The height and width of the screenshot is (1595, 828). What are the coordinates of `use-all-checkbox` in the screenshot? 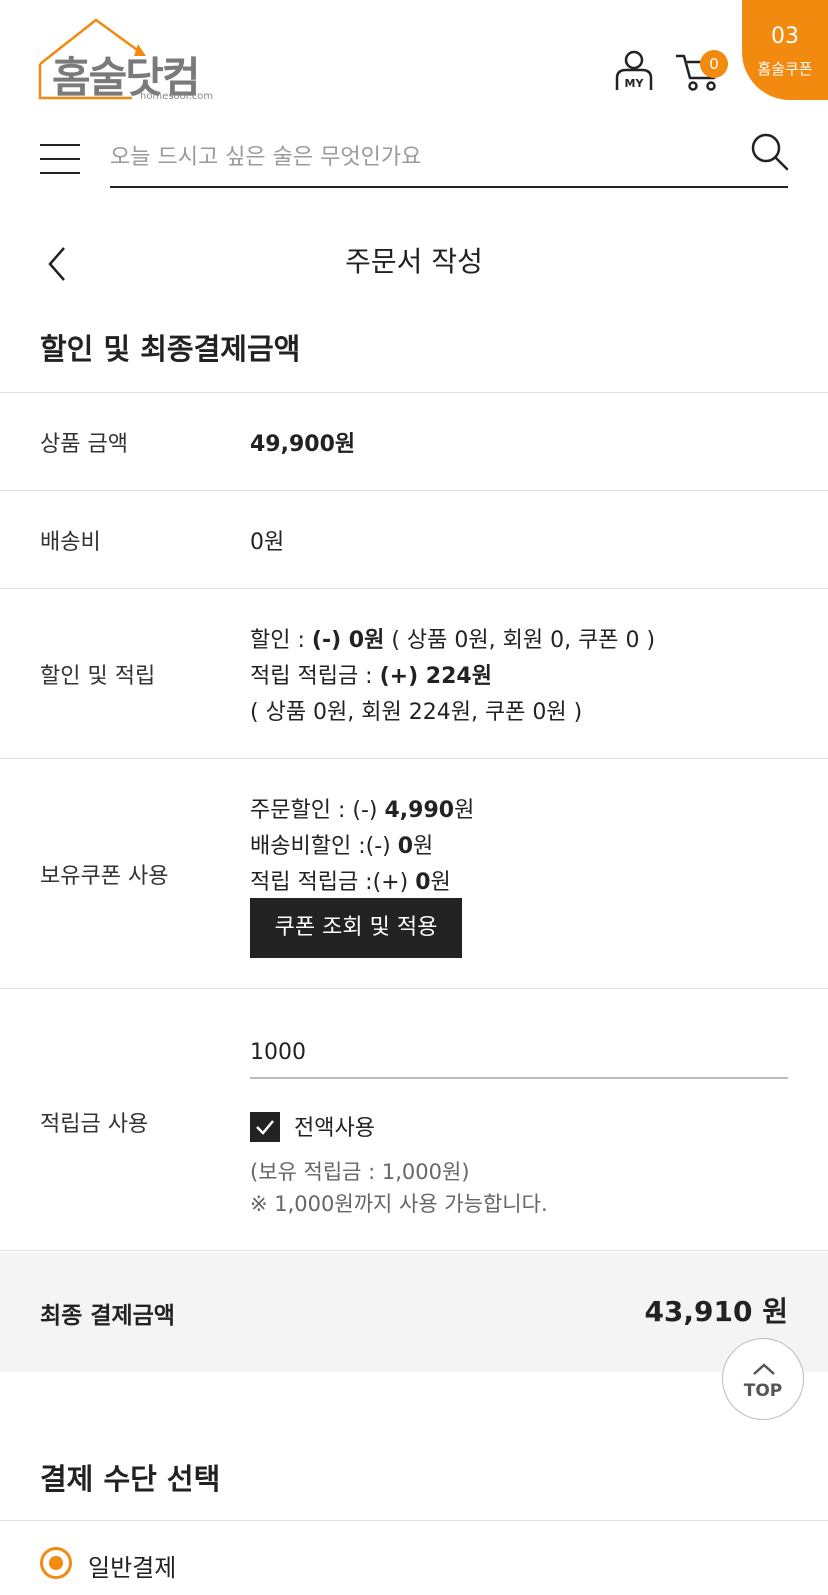 It's located at (265, 1127).